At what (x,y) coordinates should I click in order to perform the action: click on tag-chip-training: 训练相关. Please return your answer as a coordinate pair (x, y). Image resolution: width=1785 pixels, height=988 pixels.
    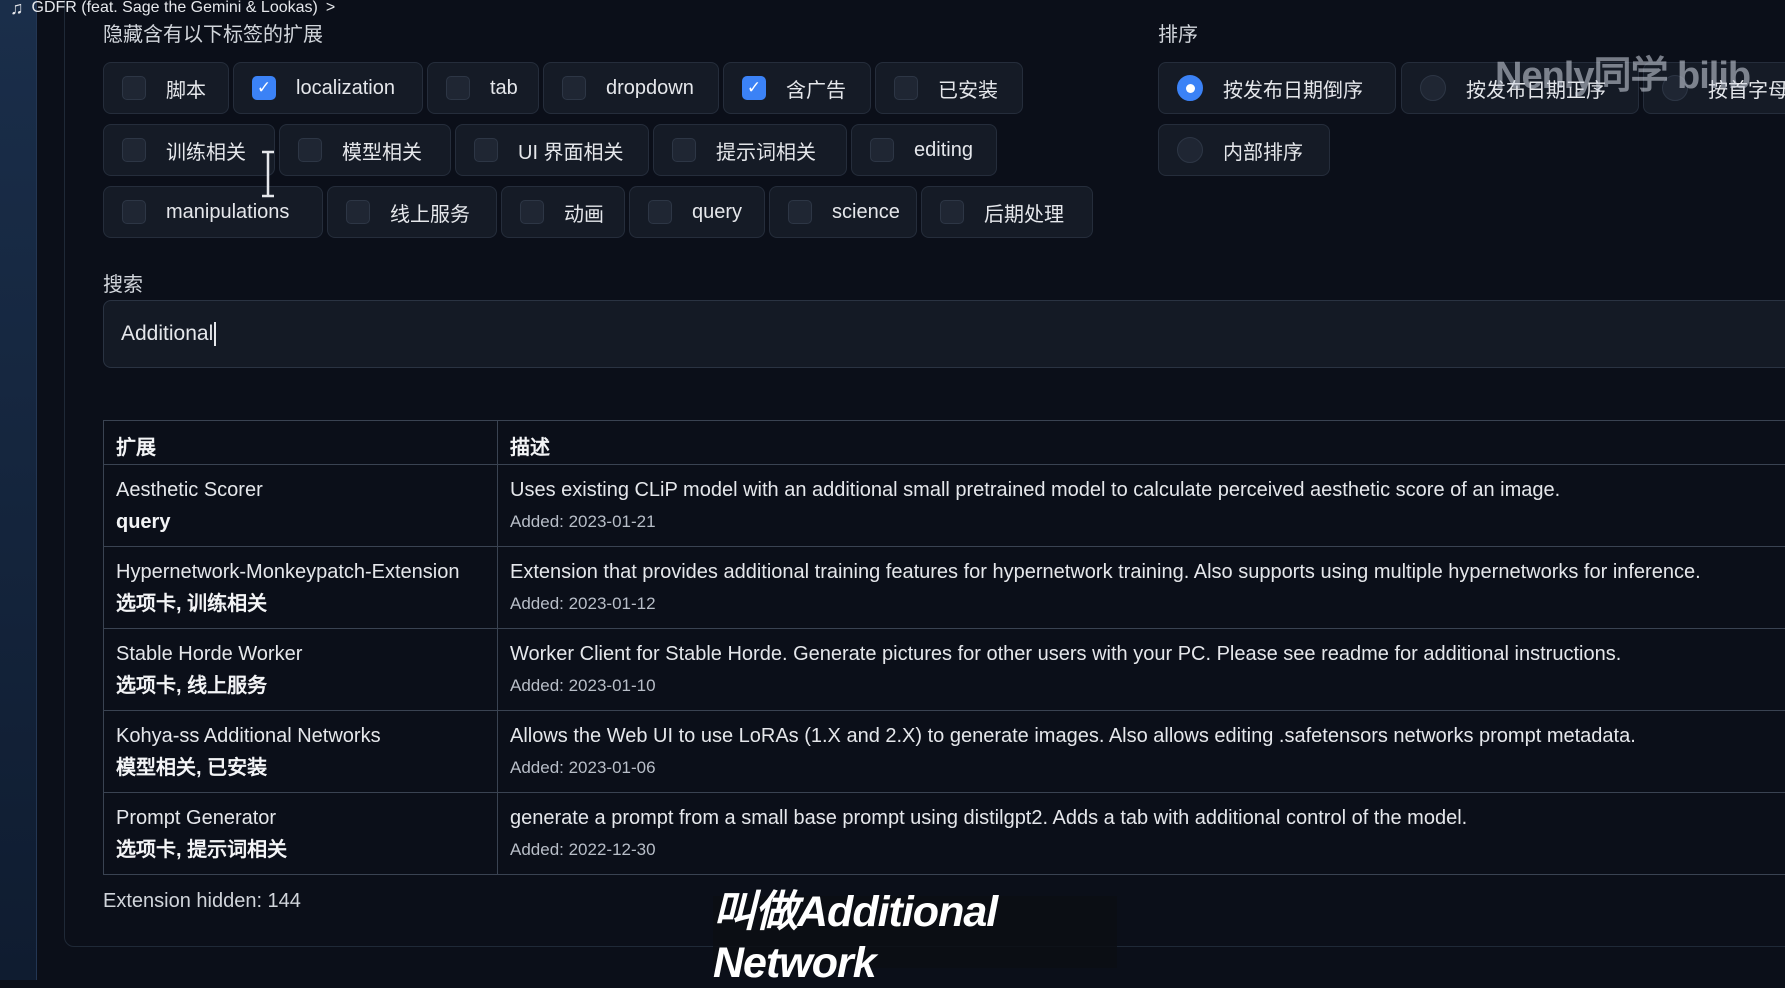
    Looking at the image, I should click on (189, 150).